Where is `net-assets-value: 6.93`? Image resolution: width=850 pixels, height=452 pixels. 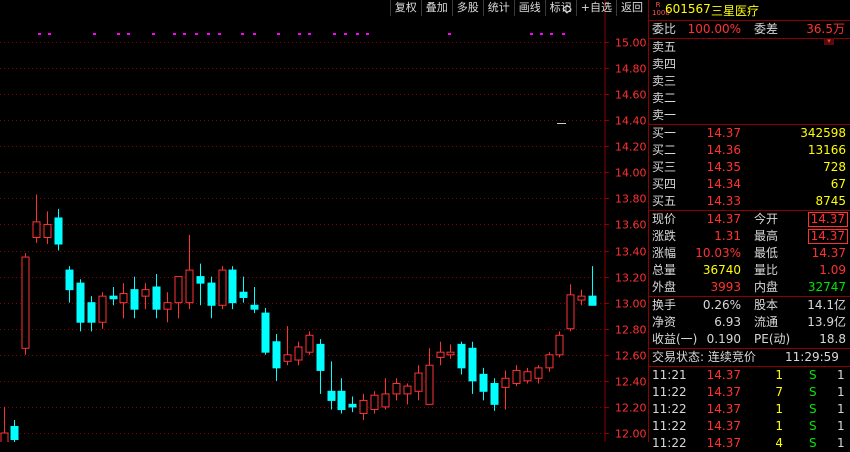 net-assets-value: 6.93 is located at coordinates (727, 322).